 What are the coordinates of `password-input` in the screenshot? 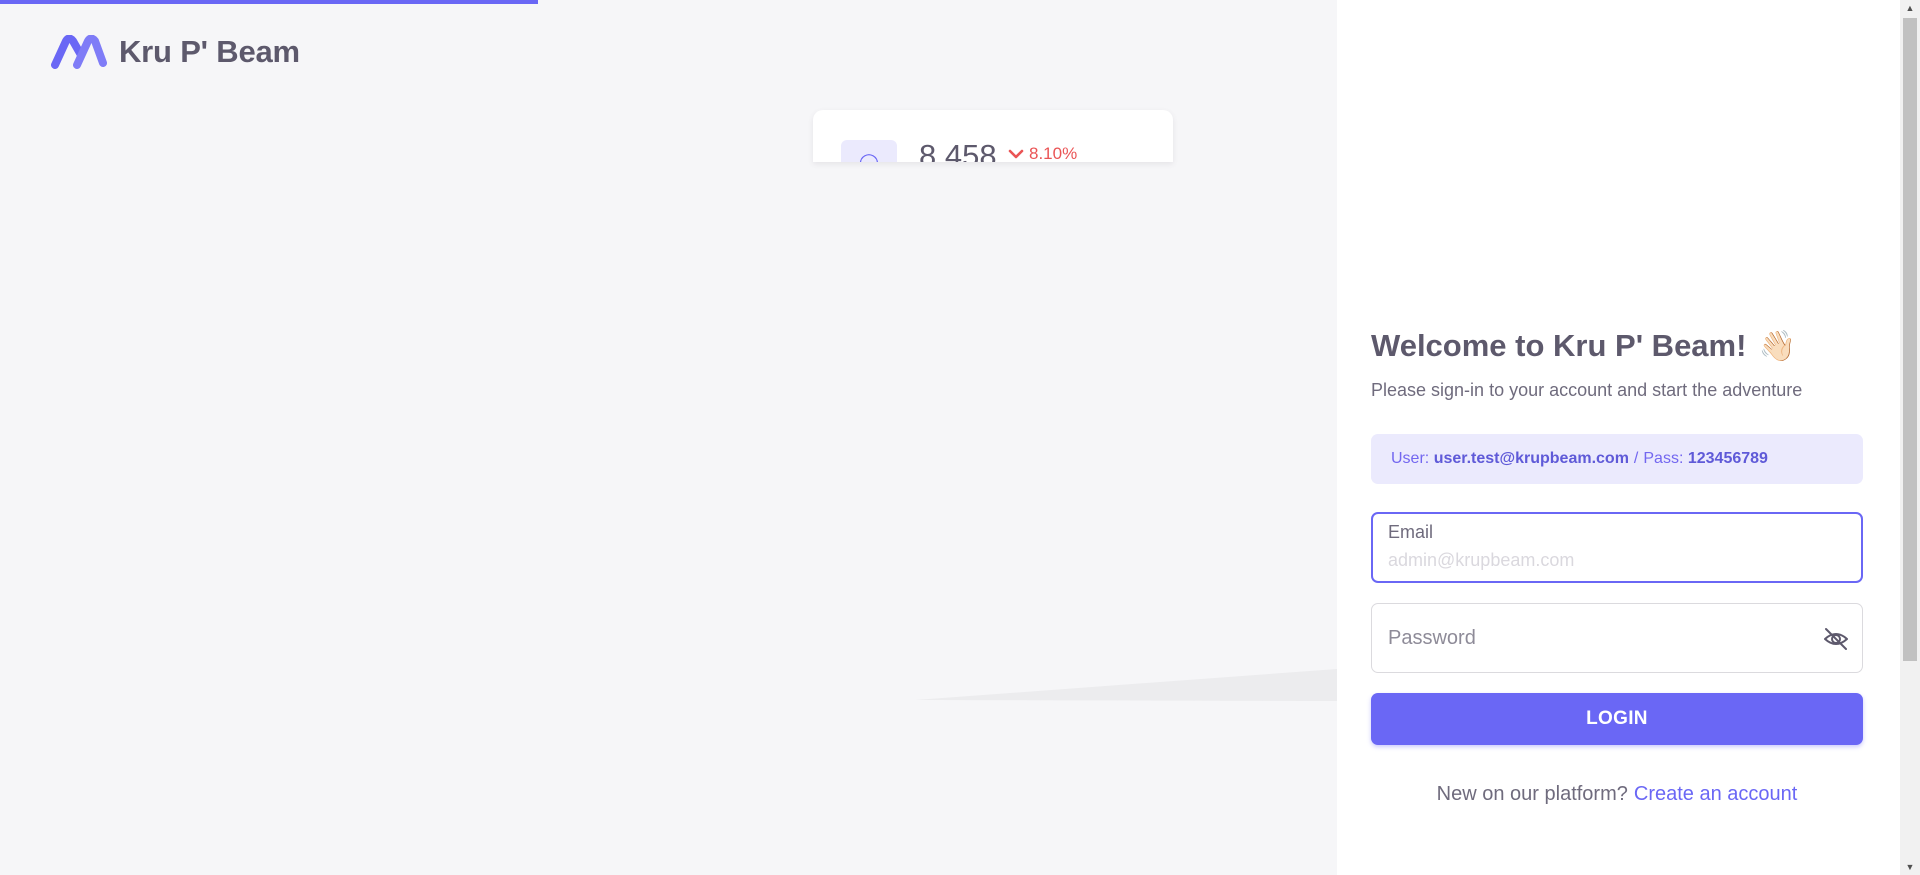 It's located at (1588, 638).